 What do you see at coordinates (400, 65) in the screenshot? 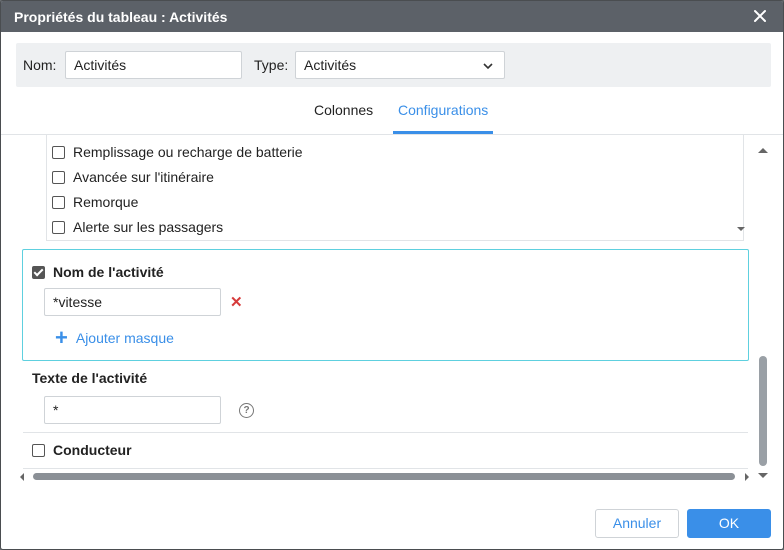
I see `type-select: Activités` at bounding box center [400, 65].